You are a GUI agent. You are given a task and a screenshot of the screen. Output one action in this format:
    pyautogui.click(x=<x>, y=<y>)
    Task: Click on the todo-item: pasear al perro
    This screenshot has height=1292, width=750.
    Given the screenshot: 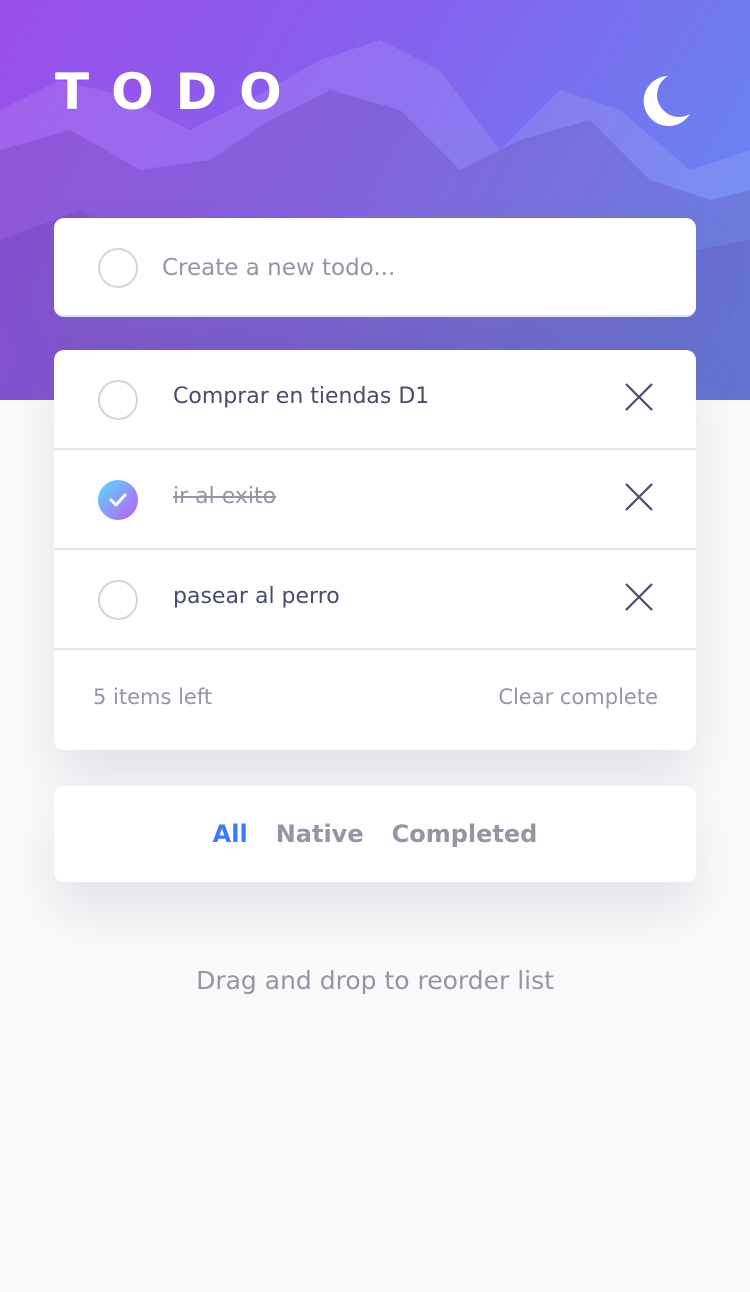 What is the action you would take?
    pyautogui.click(x=375, y=600)
    